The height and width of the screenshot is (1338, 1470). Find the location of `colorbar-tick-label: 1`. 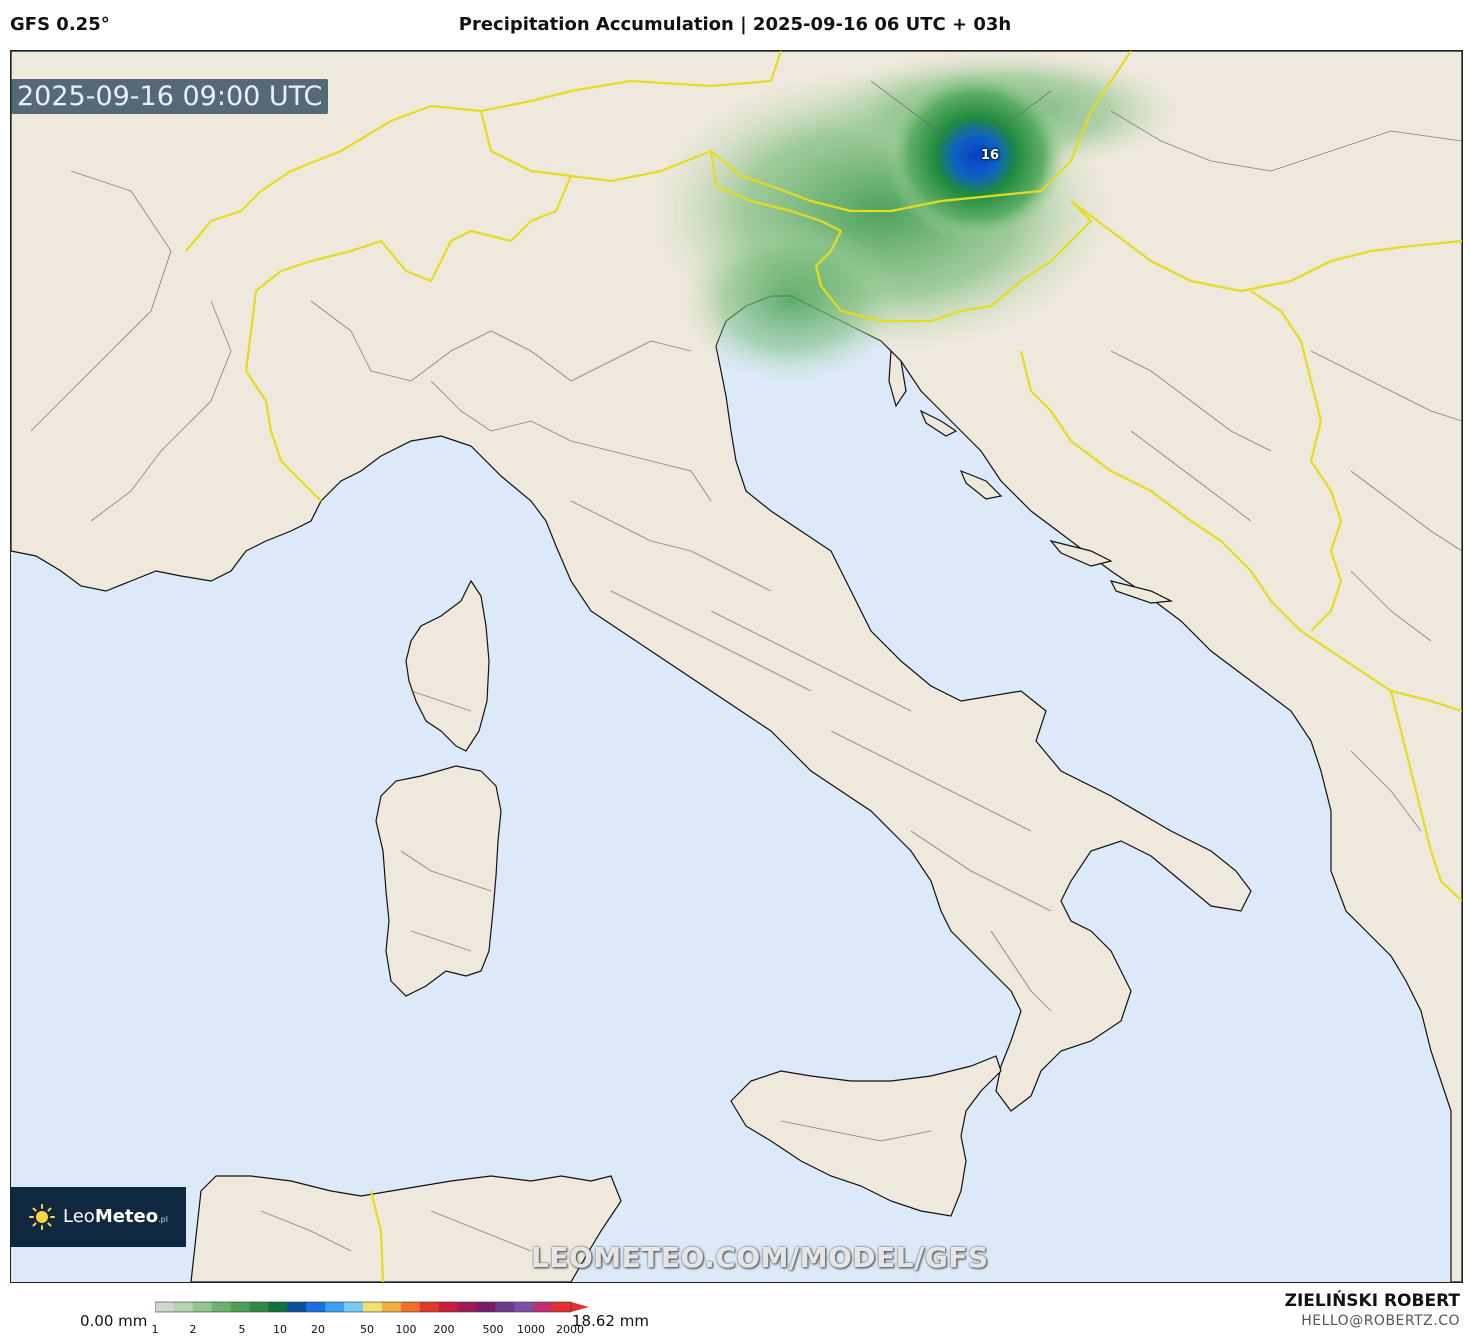

colorbar-tick-label: 1 is located at coordinates (155, 1329).